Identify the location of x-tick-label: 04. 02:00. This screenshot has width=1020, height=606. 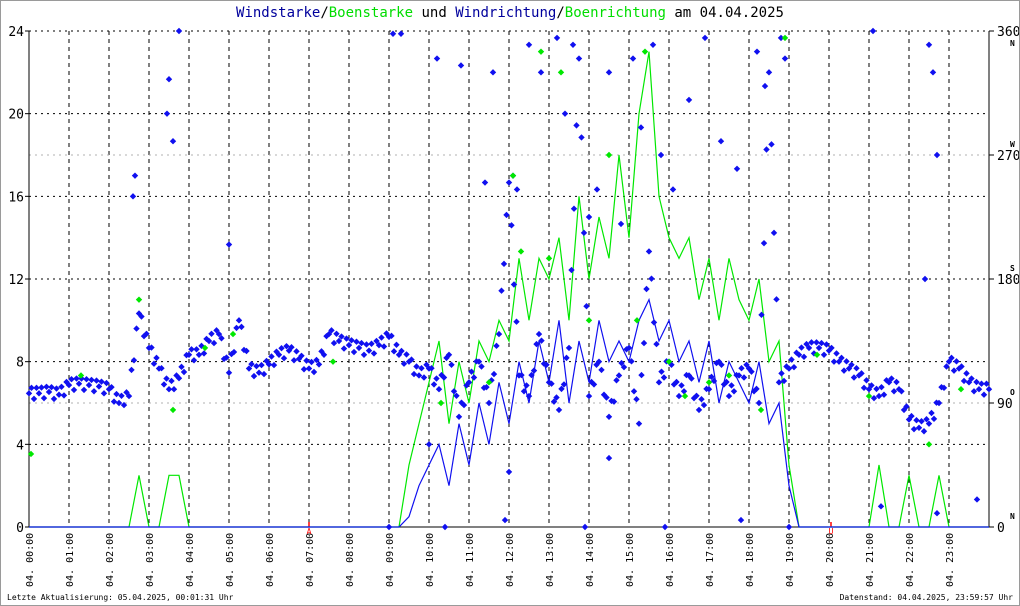
(110, 560).